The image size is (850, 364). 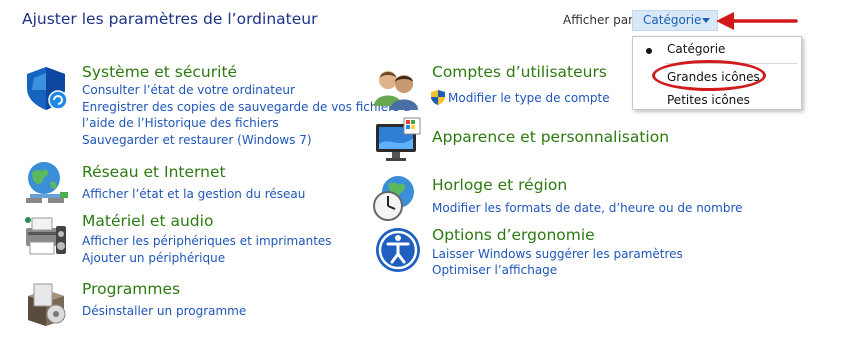 I want to click on shield-icon, so click(x=46, y=88).